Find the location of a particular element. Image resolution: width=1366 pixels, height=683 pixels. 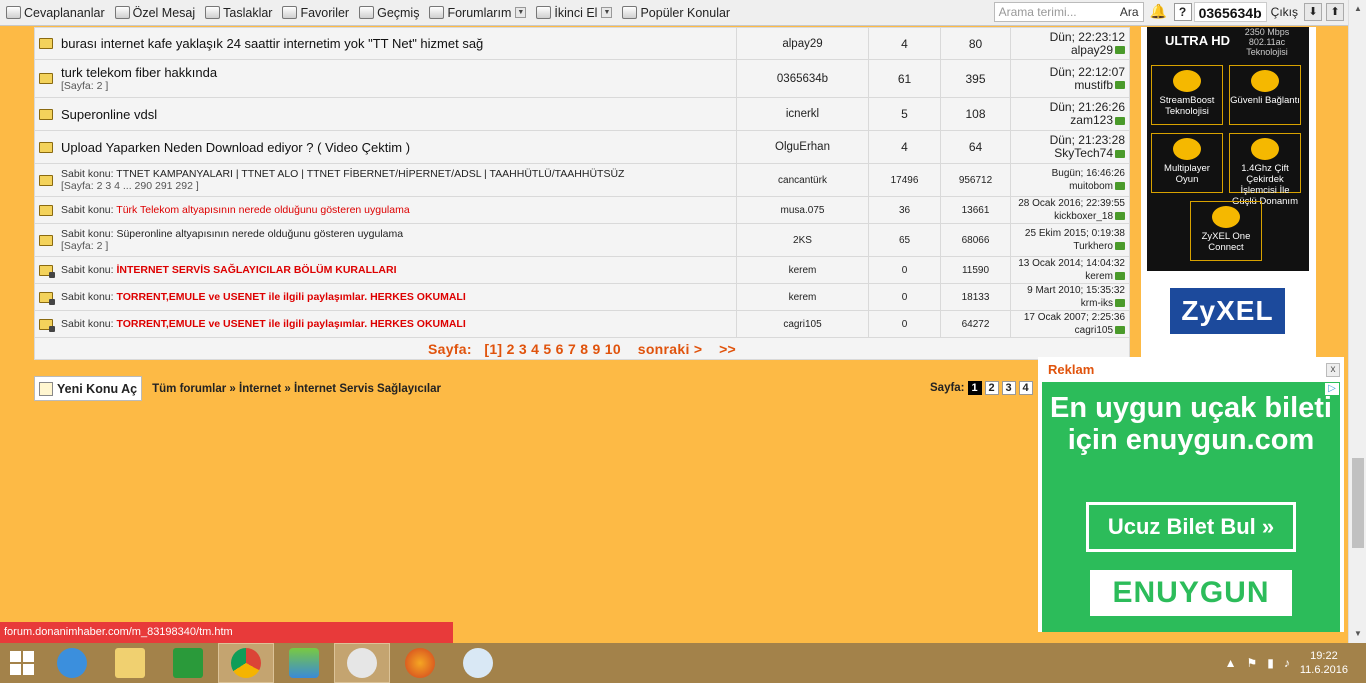

scroll-down-icon: ▼ is located at coordinates (1357, 634).